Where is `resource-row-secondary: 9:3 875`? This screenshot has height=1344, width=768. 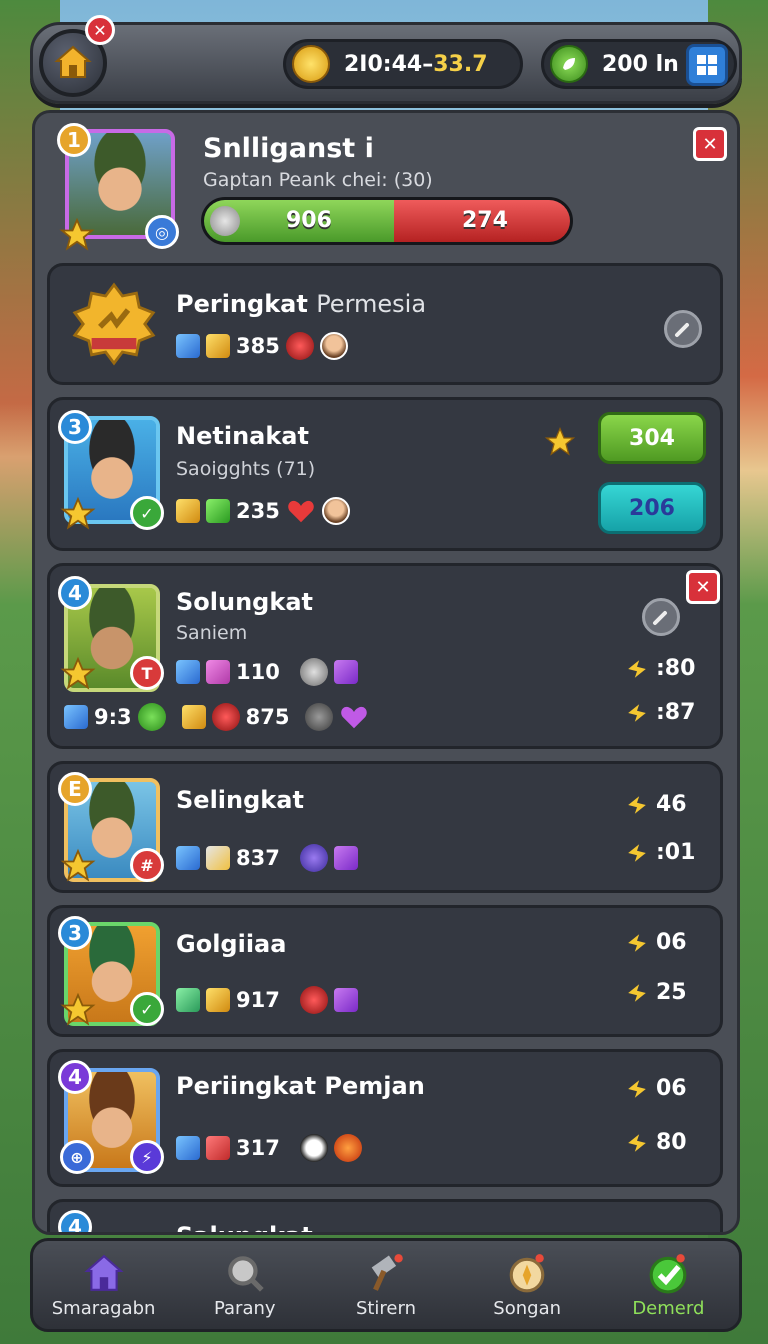 resource-row-secondary: 9:3 875 is located at coordinates (216, 717).